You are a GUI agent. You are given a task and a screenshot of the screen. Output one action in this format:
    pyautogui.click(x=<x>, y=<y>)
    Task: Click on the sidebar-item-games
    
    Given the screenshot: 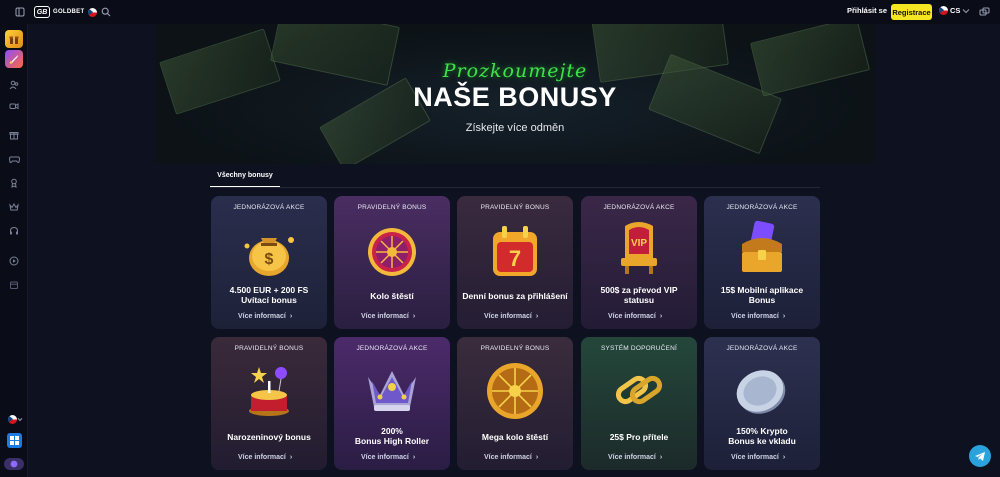 What is the action you would take?
    pyautogui.click(x=14, y=159)
    